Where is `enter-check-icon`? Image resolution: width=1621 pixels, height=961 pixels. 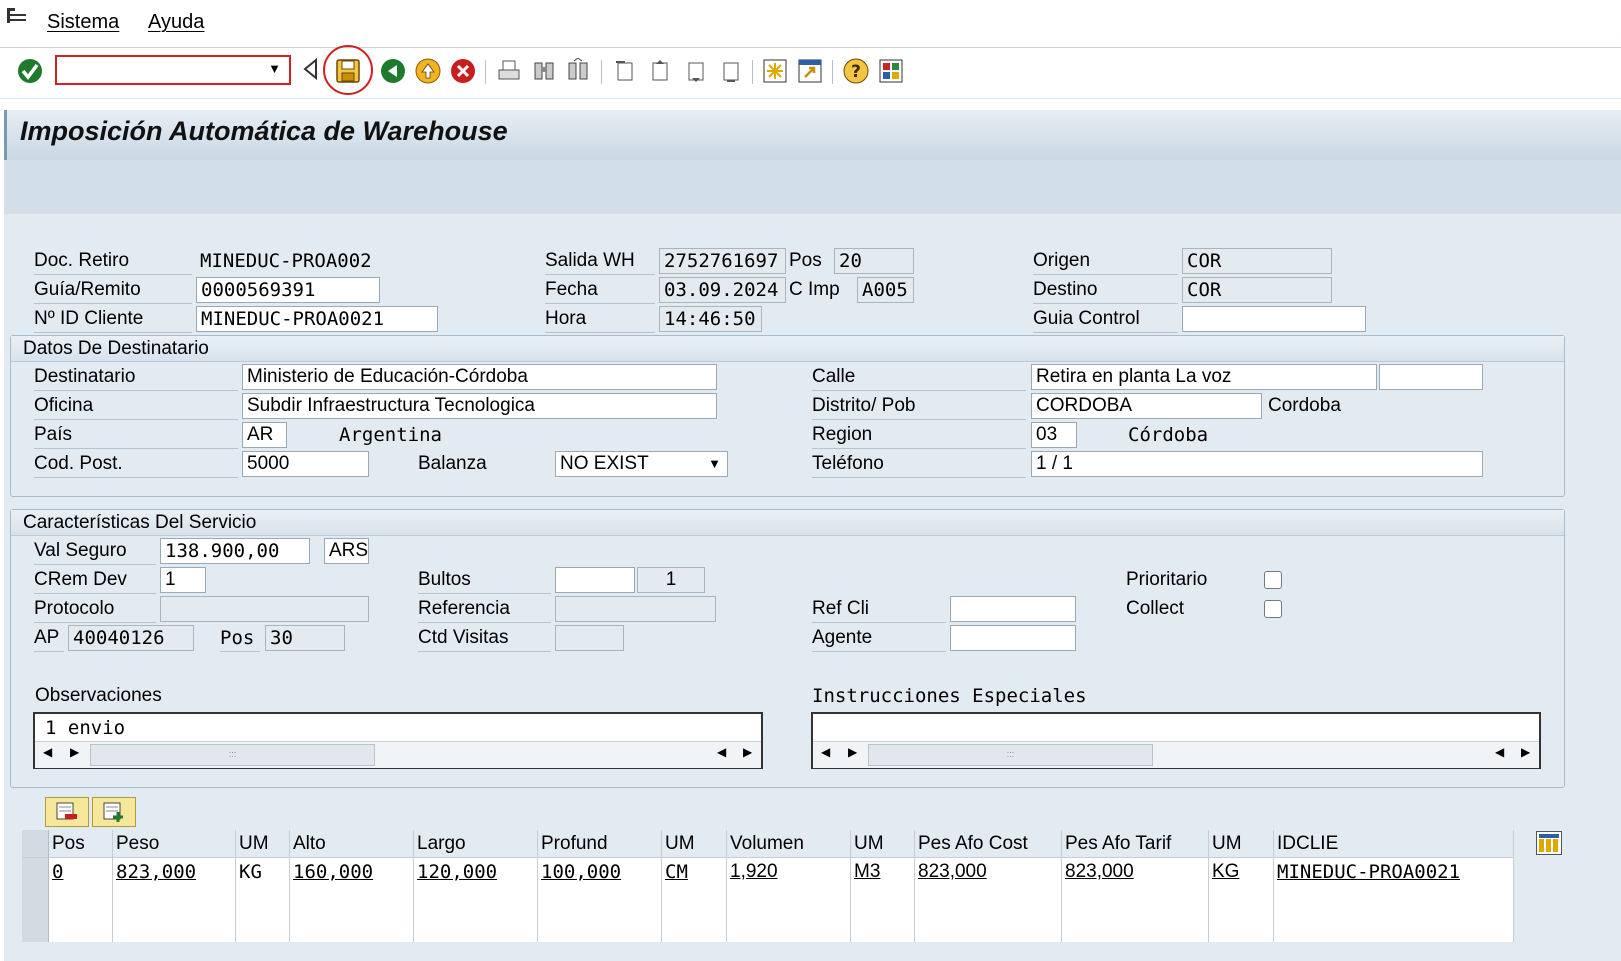 enter-check-icon is located at coordinates (30, 71).